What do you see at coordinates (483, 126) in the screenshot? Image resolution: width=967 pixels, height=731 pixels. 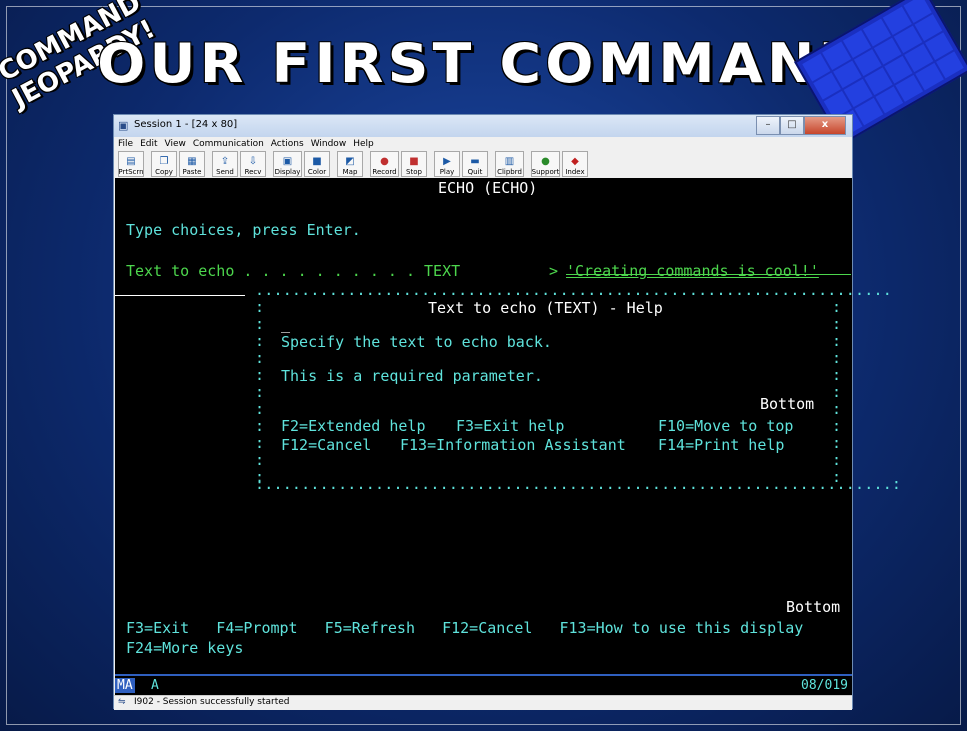 I see `title-bar: ▣ Session 1 - [24 x 80] – □ x` at bounding box center [483, 126].